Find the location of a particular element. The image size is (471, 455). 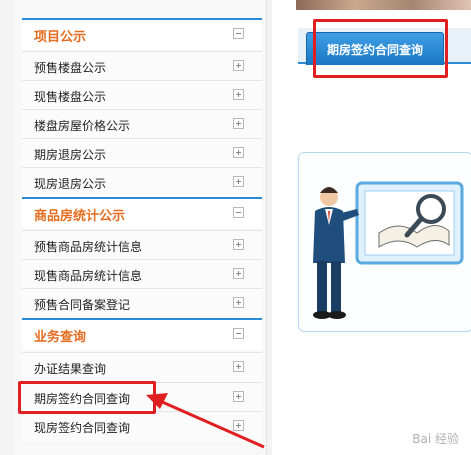

section-title: 商品房统计公示 is located at coordinates (80, 216).